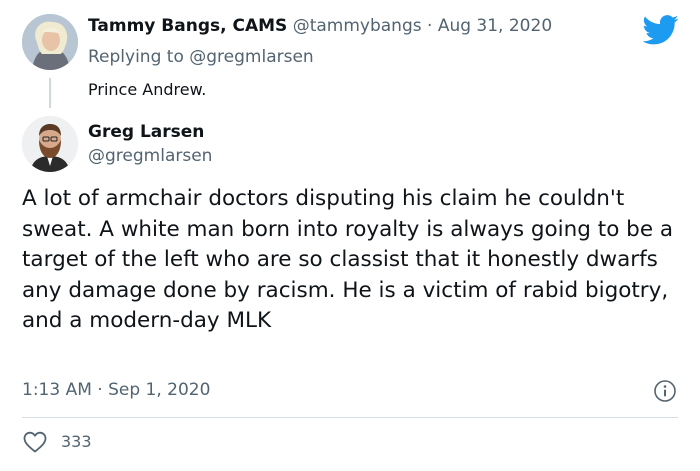 This screenshot has height=471, width=700. I want to click on tweet-timestamp: 1:13 AM · Sep 1, 2020, so click(116, 390).